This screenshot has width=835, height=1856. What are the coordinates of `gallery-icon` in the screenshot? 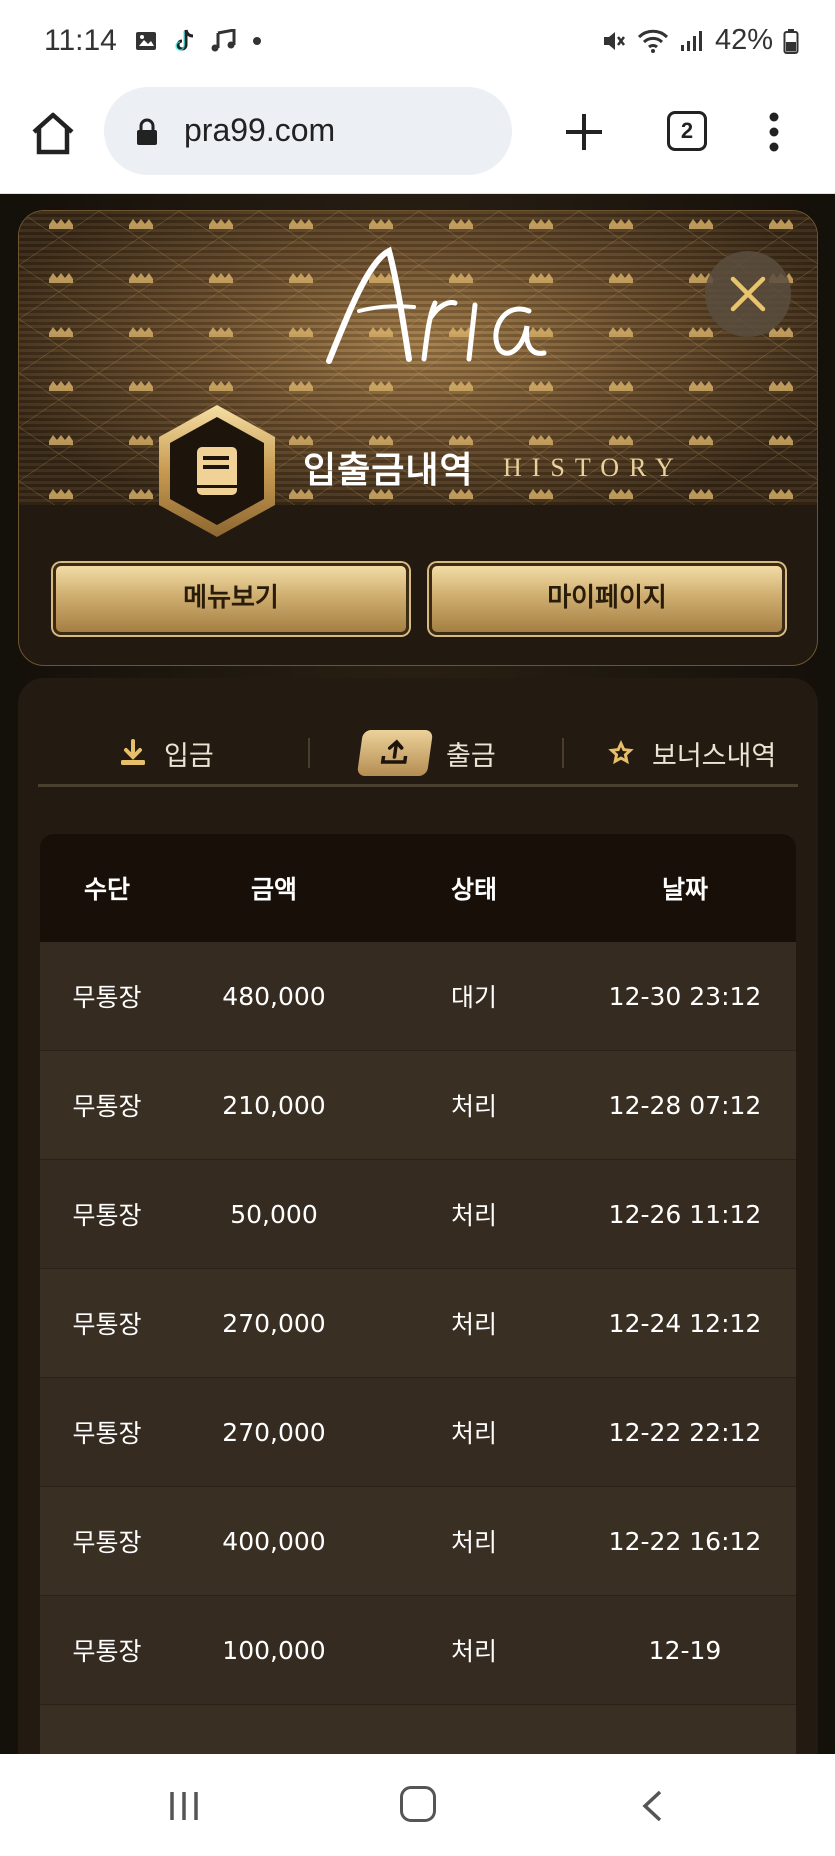 It's located at (146, 41).